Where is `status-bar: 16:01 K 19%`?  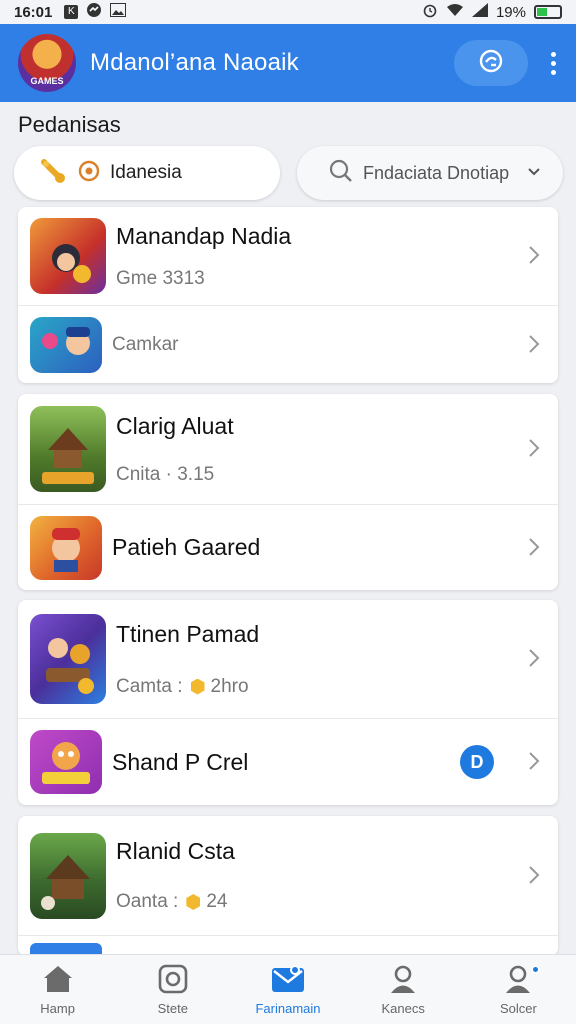 status-bar: 16:01 K 19% is located at coordinates (288, 12).